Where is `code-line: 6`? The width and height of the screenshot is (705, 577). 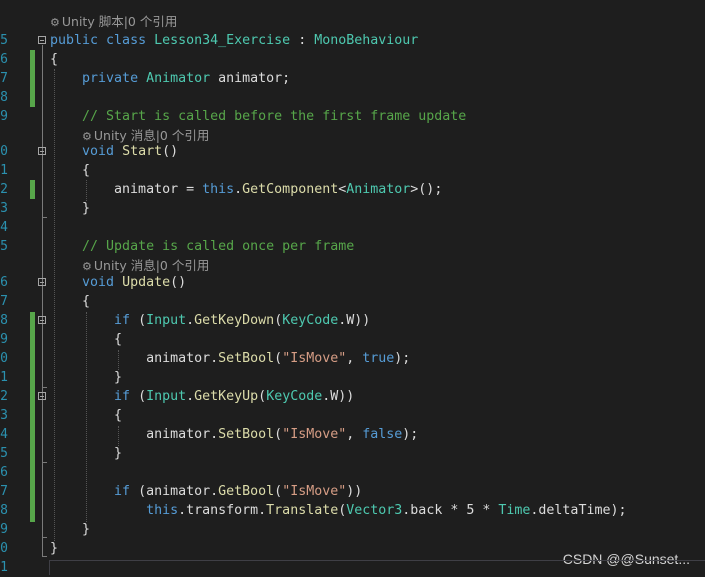
code-line: 6 is located at coordinates (352, 472).